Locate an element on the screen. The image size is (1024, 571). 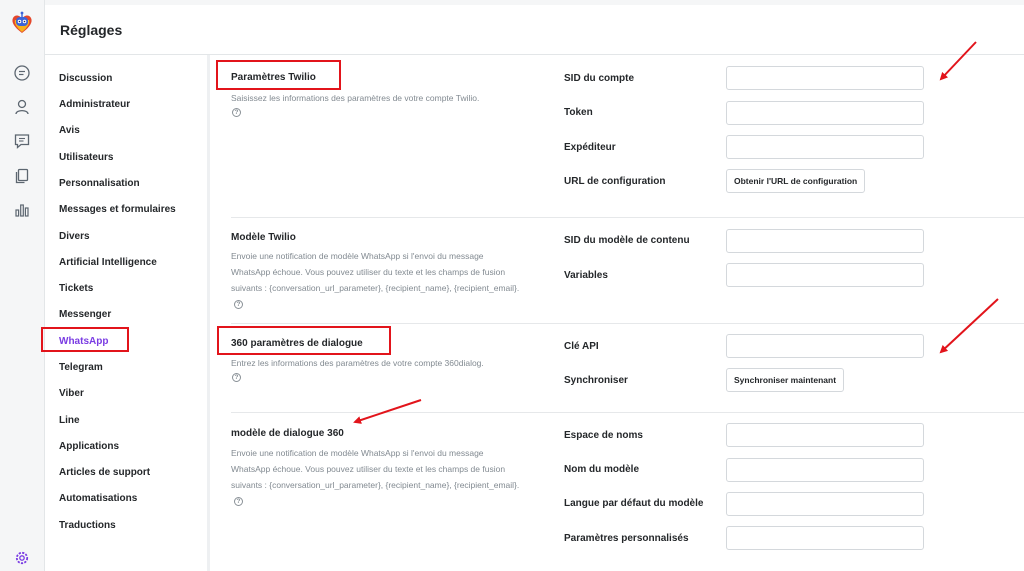
documents-icon is located at coordinates (22, 176).